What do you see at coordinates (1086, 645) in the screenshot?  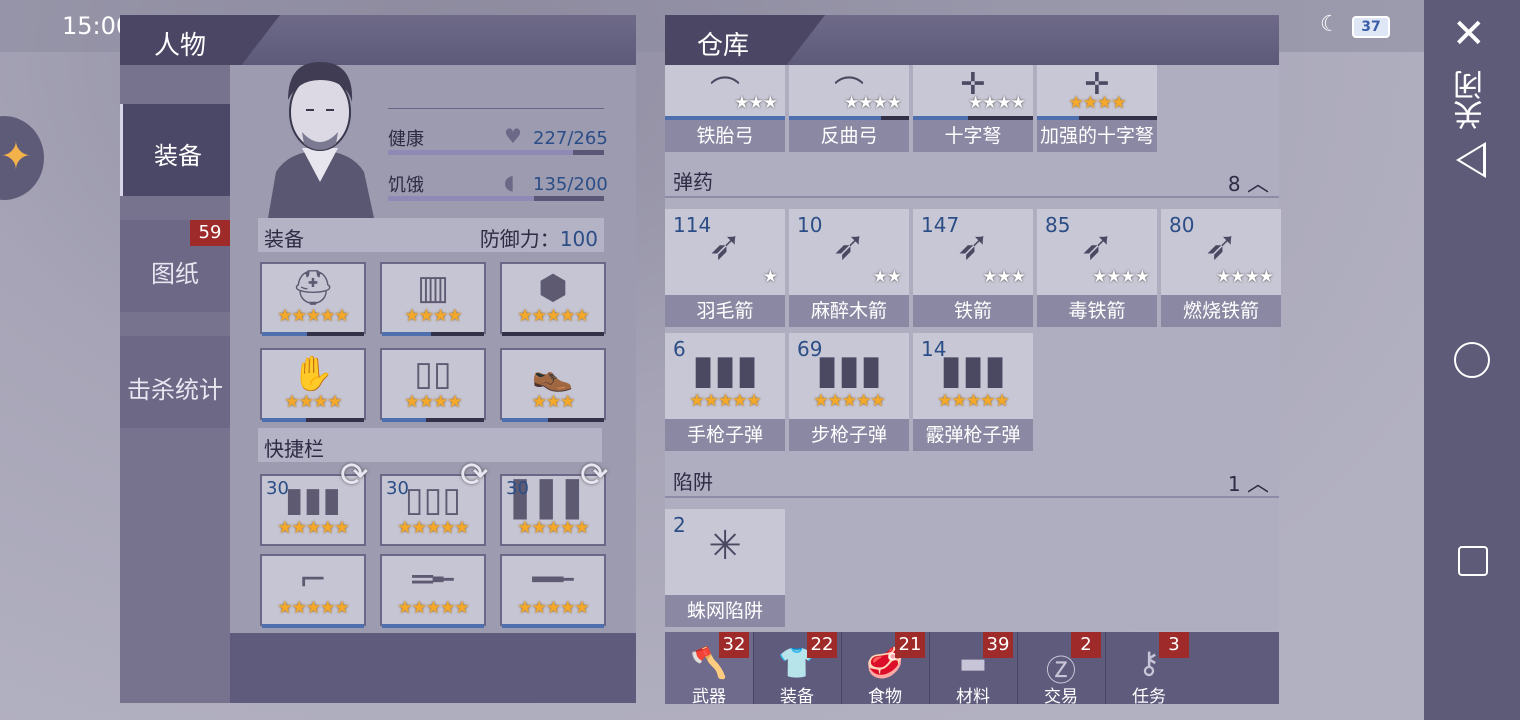 I see `category-count-badge: 2` at bounding box center [1086, 645].